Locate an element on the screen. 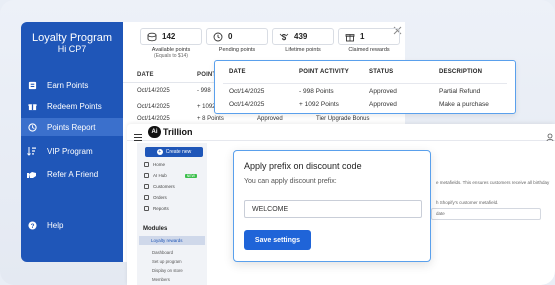  report-row-points: + 1092 is located at coordinates (206, 107).